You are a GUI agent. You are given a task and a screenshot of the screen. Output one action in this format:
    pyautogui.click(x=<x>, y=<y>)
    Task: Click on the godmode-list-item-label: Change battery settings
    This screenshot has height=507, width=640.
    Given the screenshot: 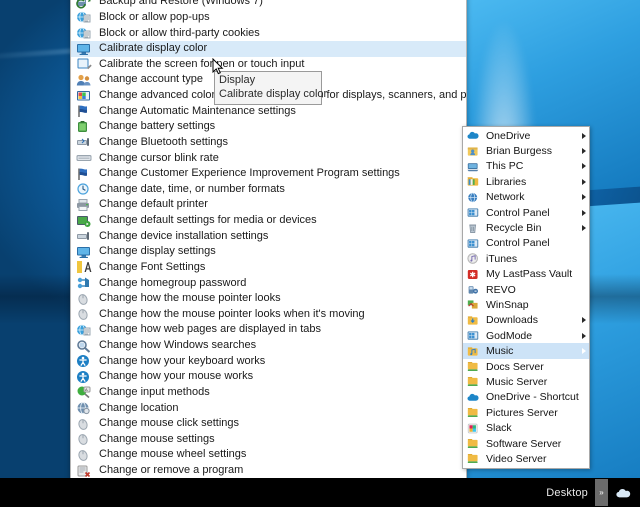 What is the action you would take?
    pyautogui.click(x=157, y=126)
    